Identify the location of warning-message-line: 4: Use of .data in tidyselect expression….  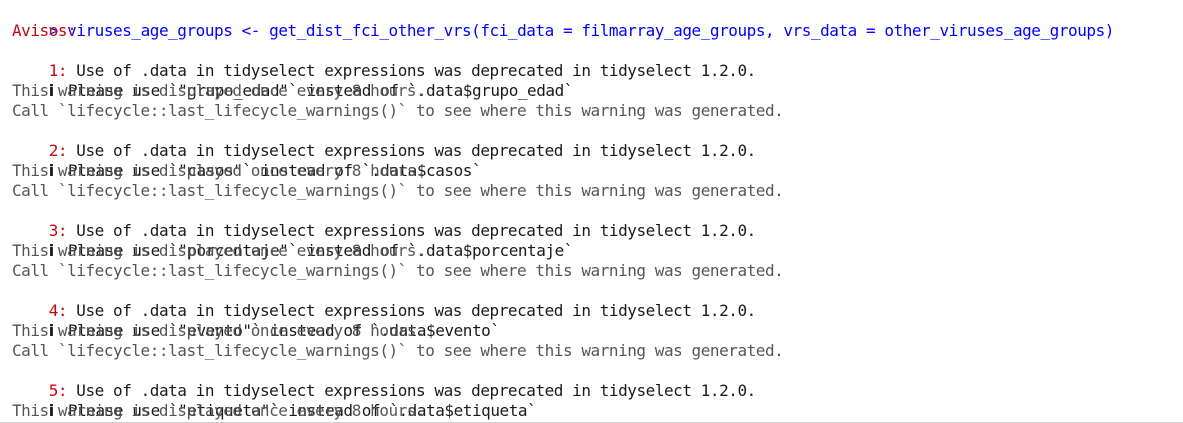
(597, 300).